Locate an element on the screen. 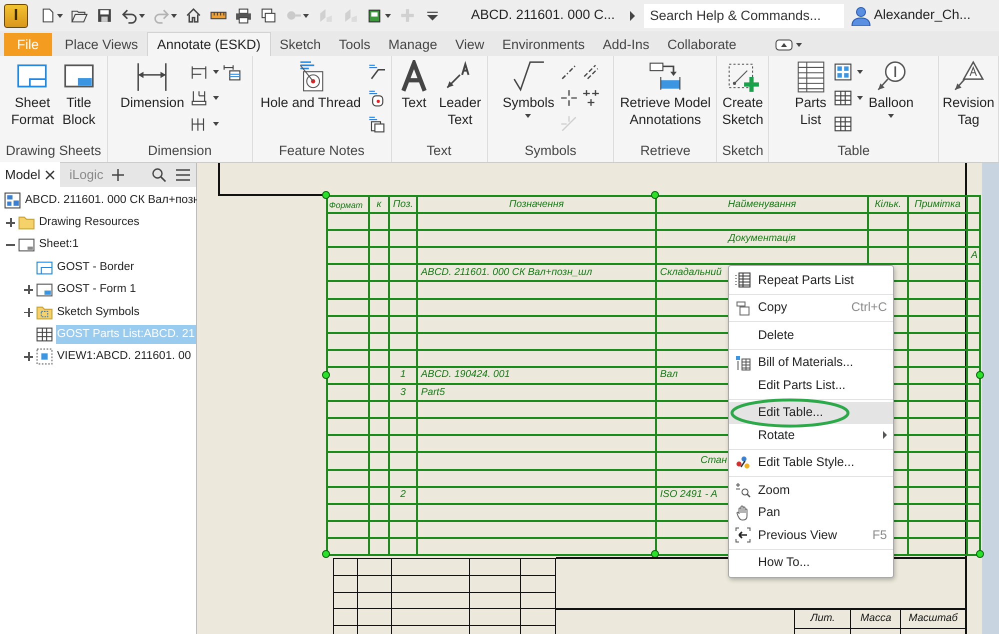 This screenshot has height=634, width=999. tool-label: Retrieve Model Annotations is located at coordinates (665, 111).